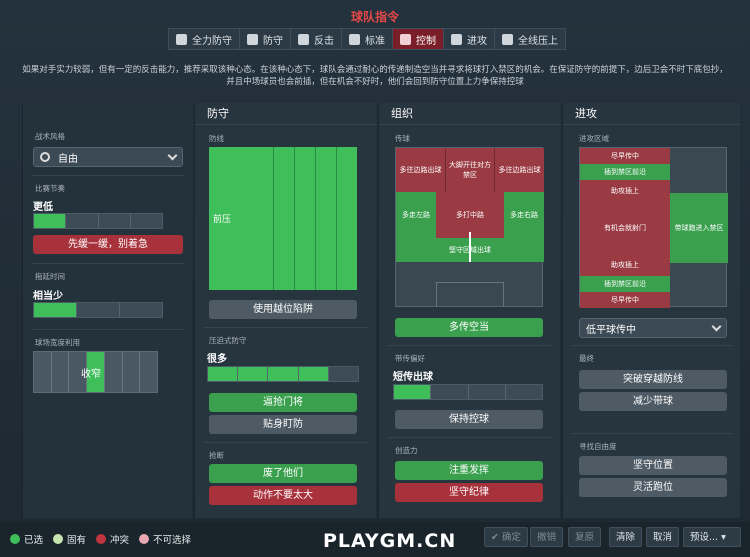  Describe the element at coordinates (538, 41) in the screenshot. I see `tab-label: 全线压上` at that location.